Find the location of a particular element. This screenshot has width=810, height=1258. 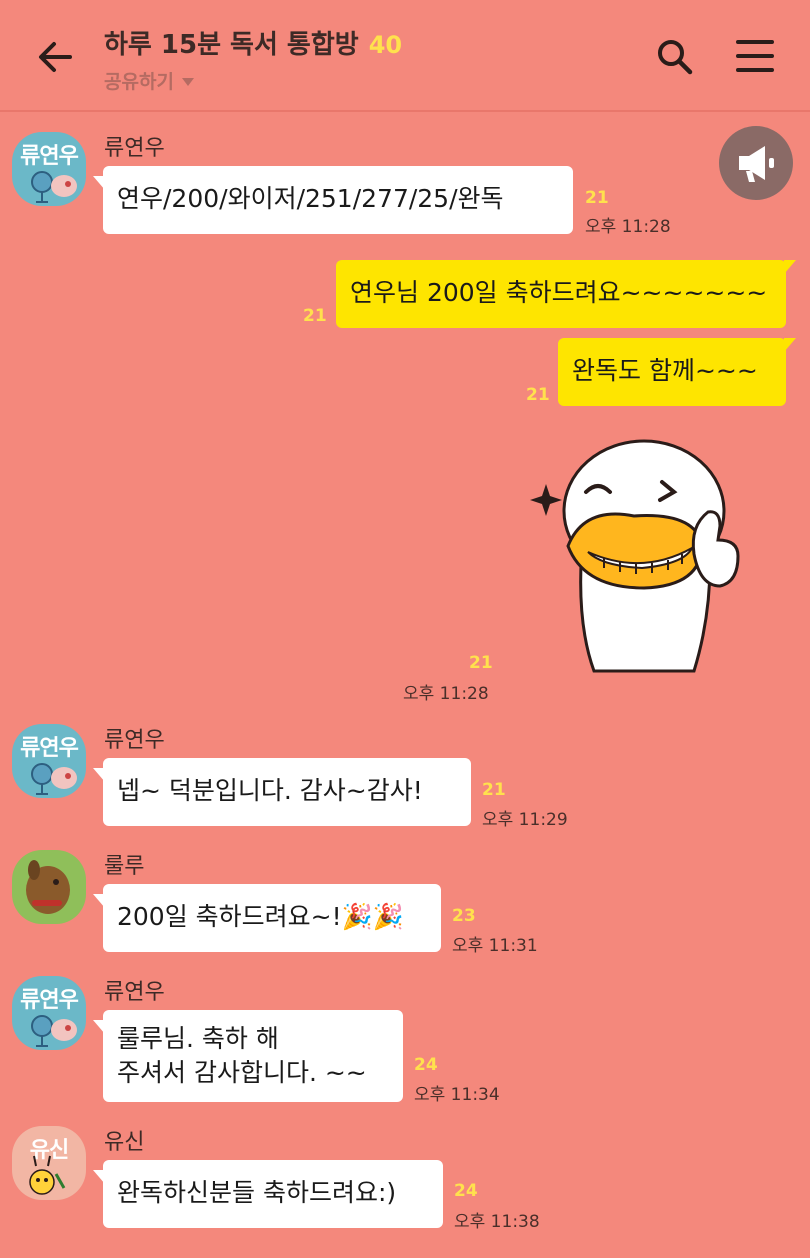

arrow-left-icon is located at coordinates (55, 57).